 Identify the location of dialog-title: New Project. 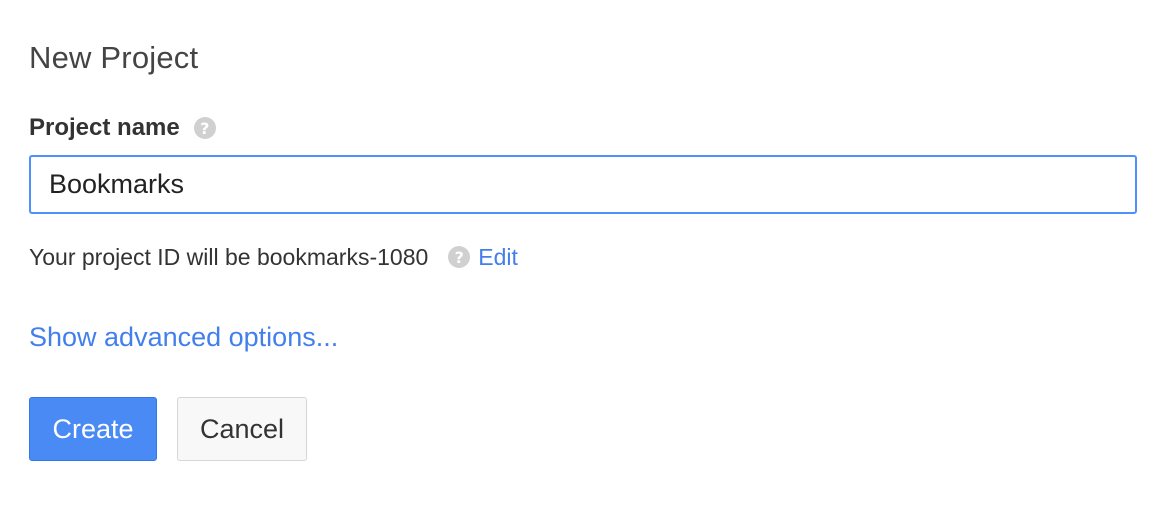
(114, 57).